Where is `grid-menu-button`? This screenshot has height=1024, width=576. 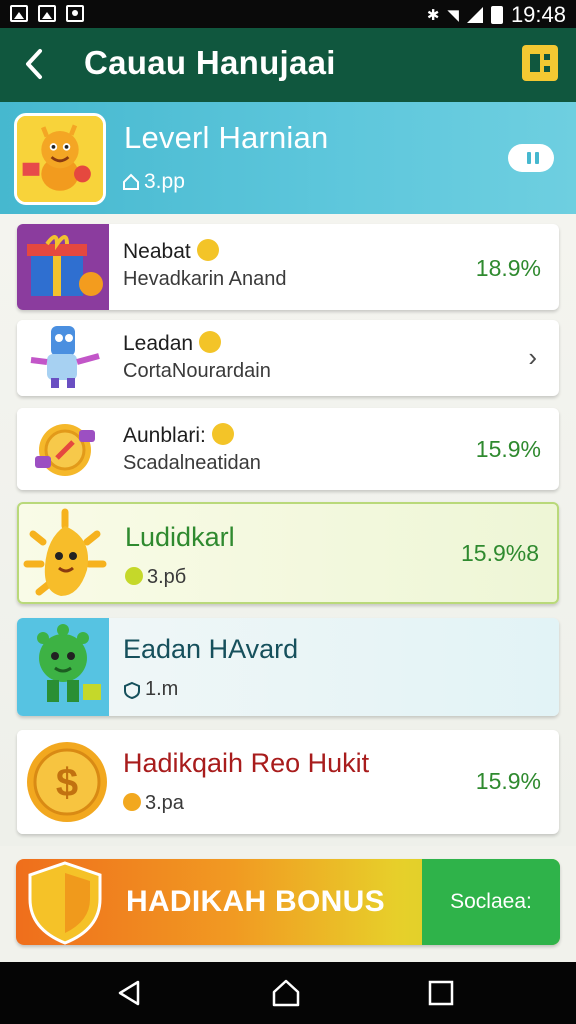 grid-menu-button is located at coordinates (540, 63).